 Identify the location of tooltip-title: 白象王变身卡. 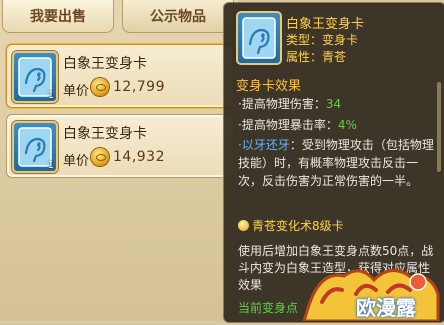
(325, 24).